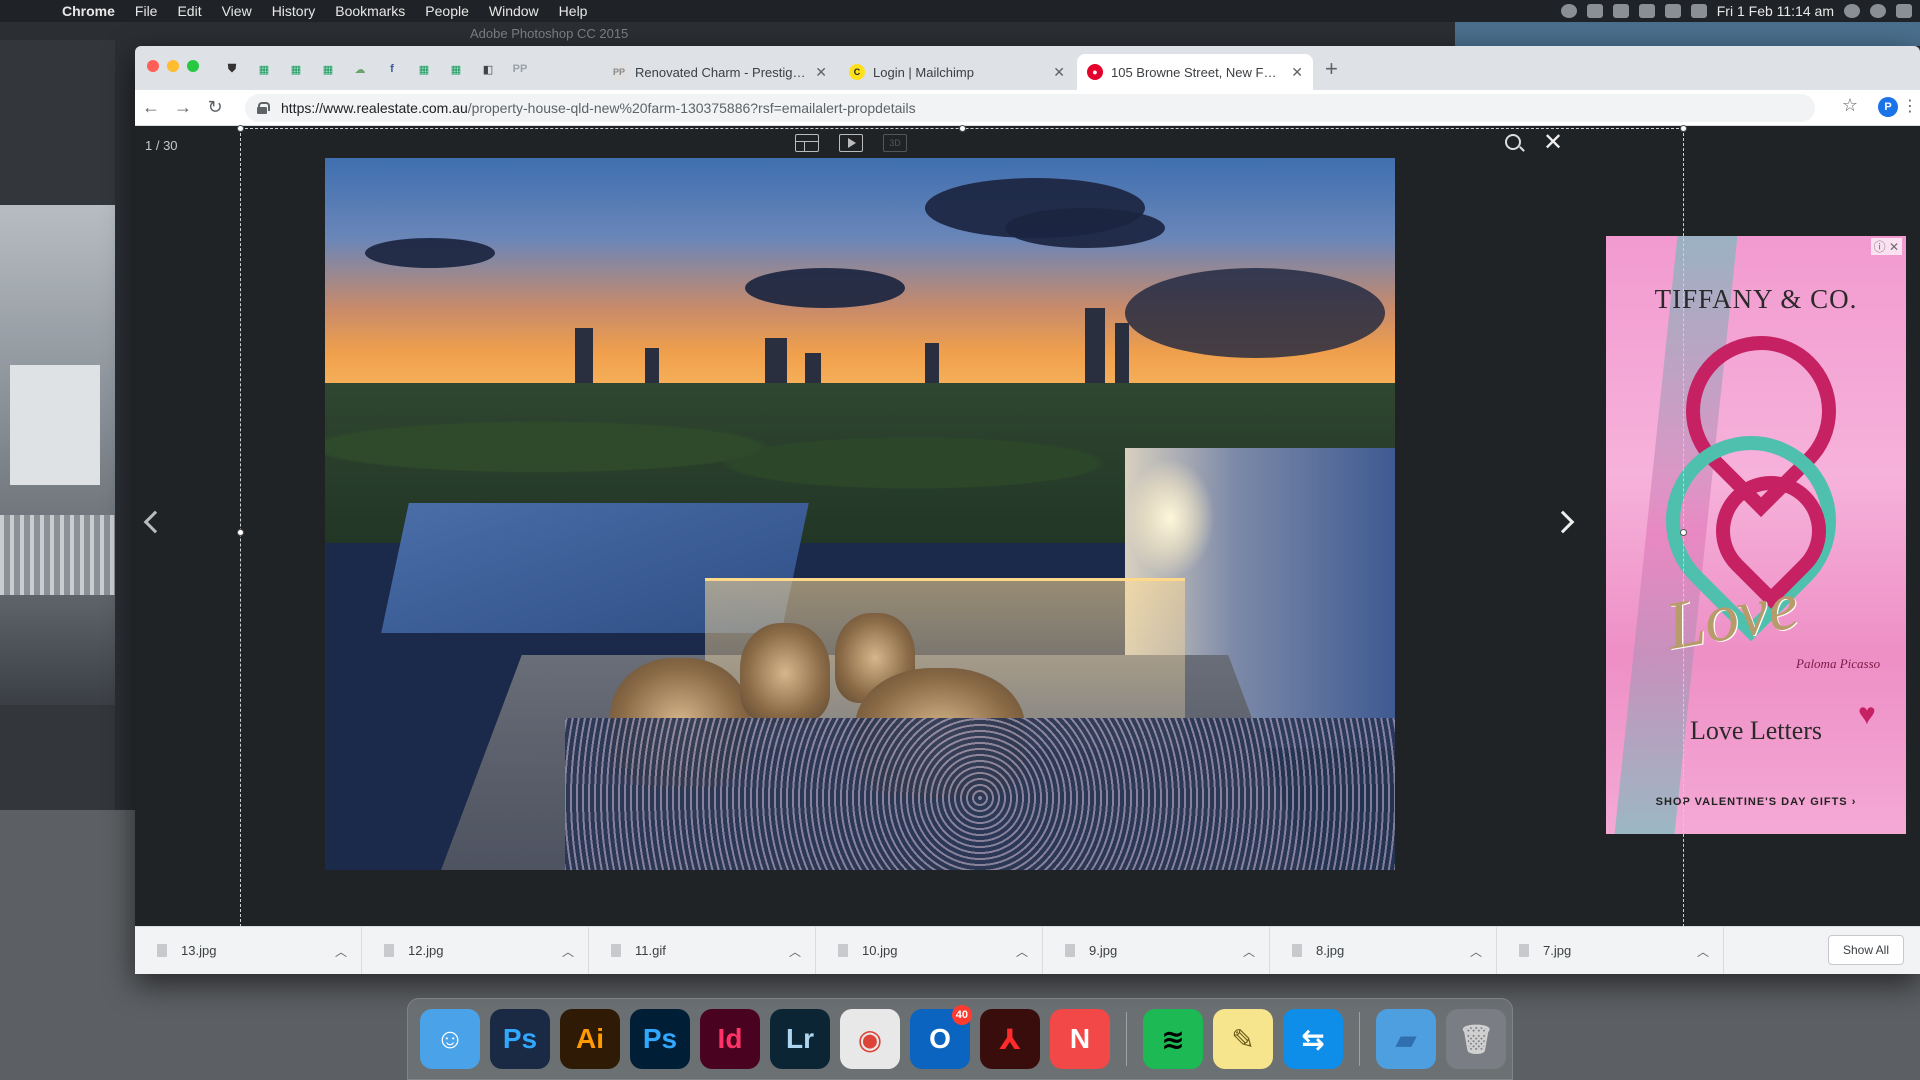  What do you see at coordinates (1010, 1039) in the screenshot?
I see `dock-acrobat-icon: ⅄` at bounding box center [1010, 1039].